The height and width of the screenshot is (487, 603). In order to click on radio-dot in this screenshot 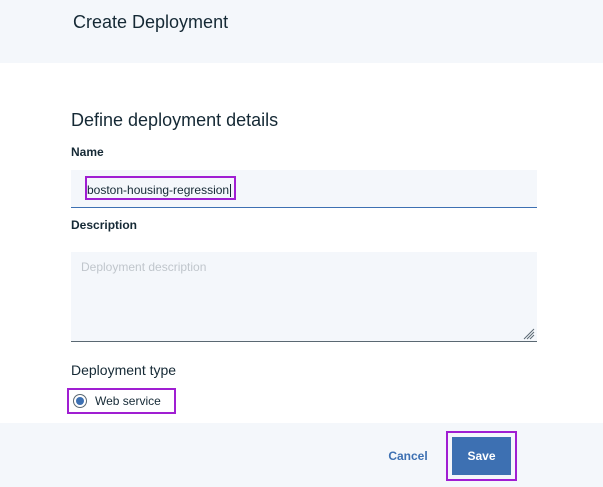, I will do `click(80, 401)`.